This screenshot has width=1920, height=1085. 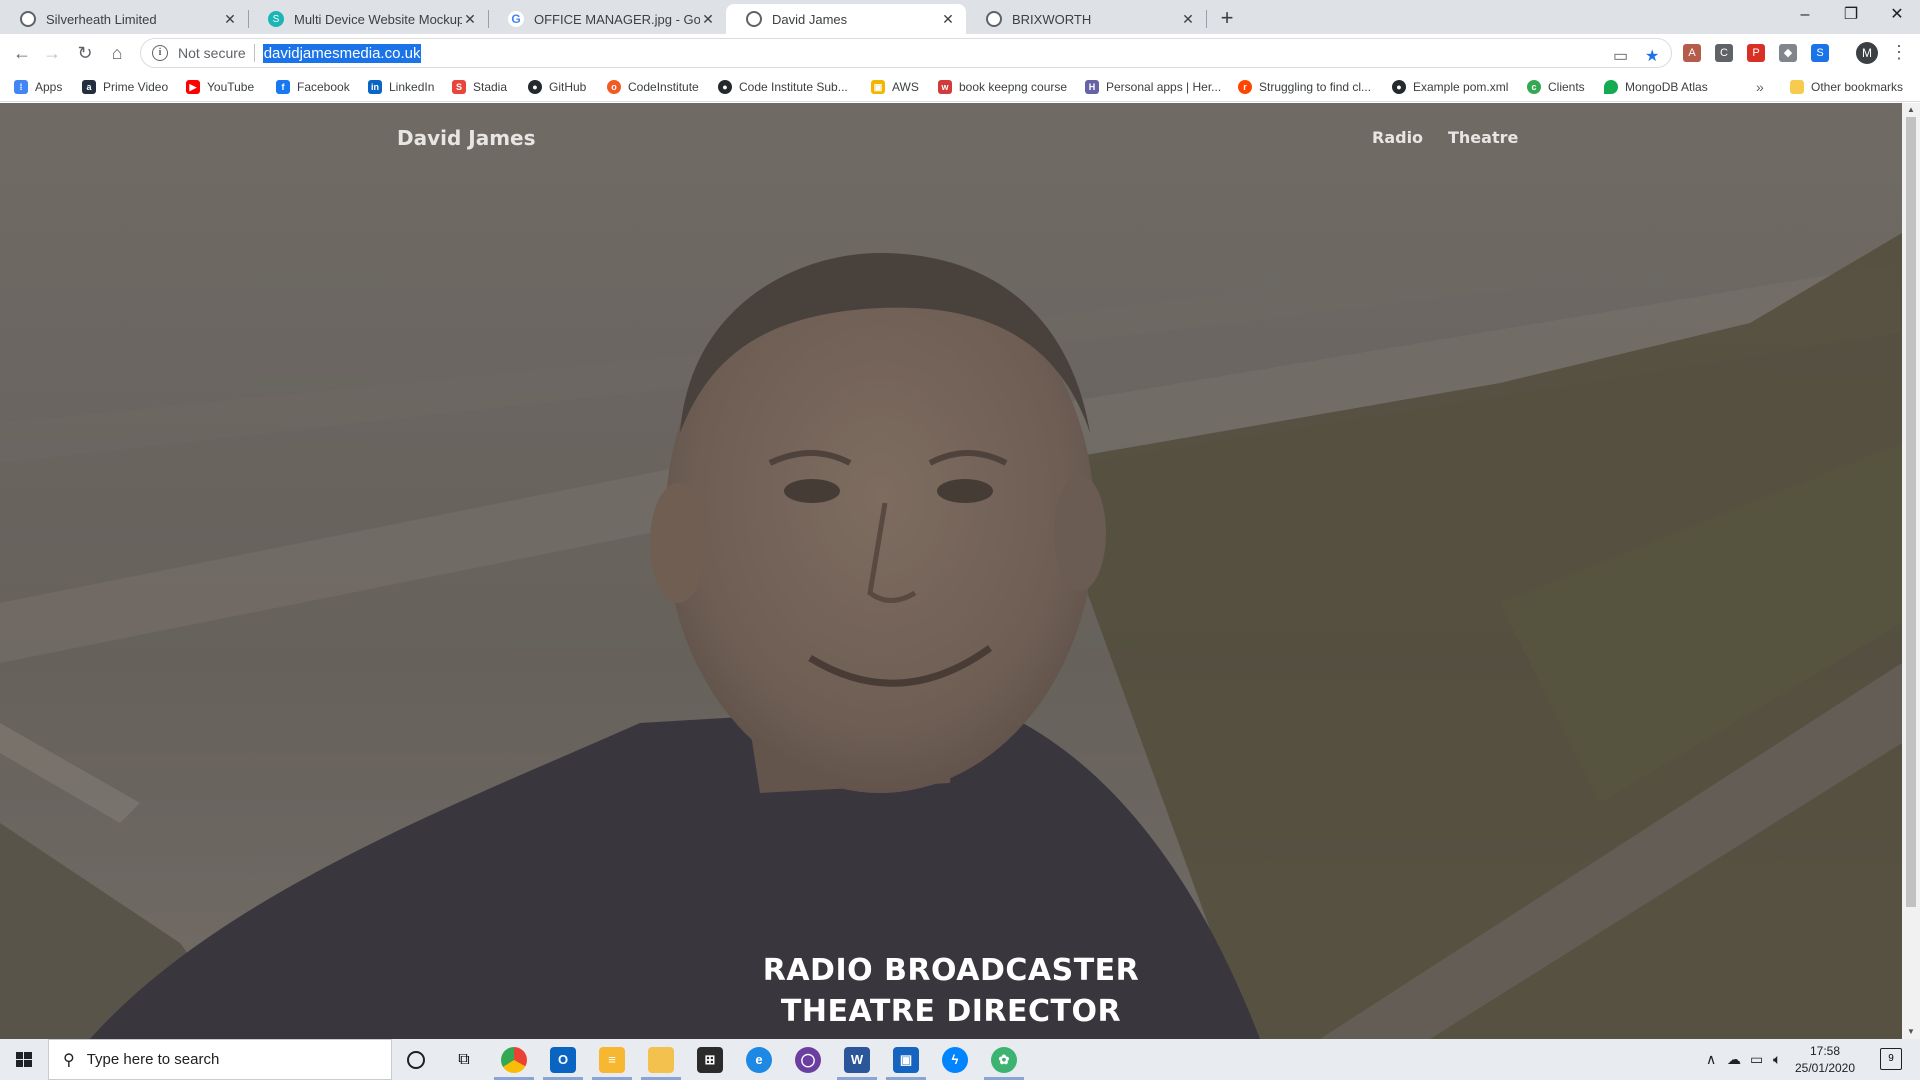 I want to click on bookmark-label: GitHub, so click(x=568, y=87).